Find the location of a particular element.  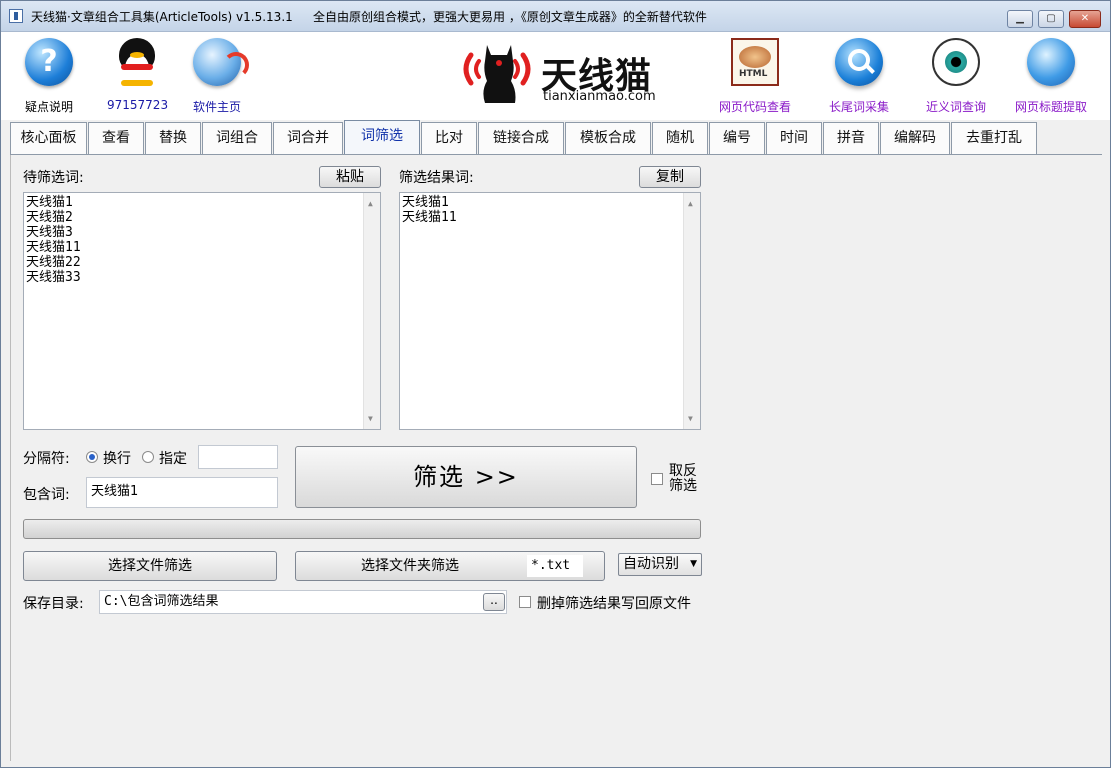

tab-8: 链接合成 is located at coordinates (521, 138).